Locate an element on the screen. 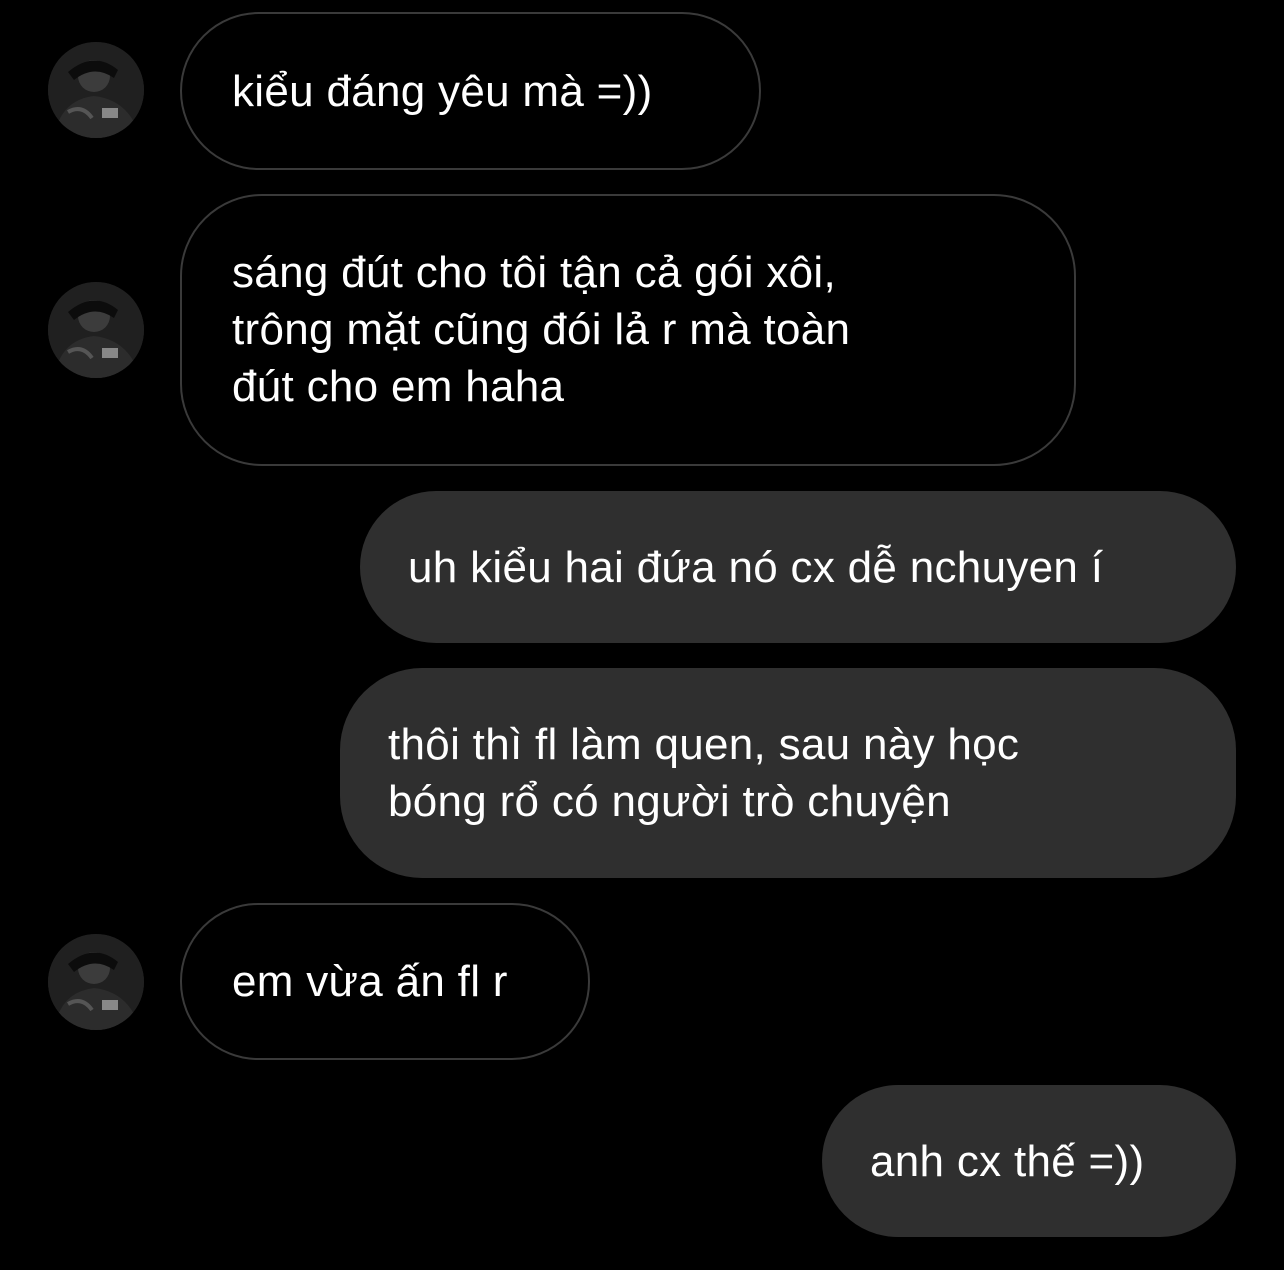 This screenshot has width=1284, height=1270. incoming-message: kiểu đáng yêu mà =)) is located at coordinates (470, 91).